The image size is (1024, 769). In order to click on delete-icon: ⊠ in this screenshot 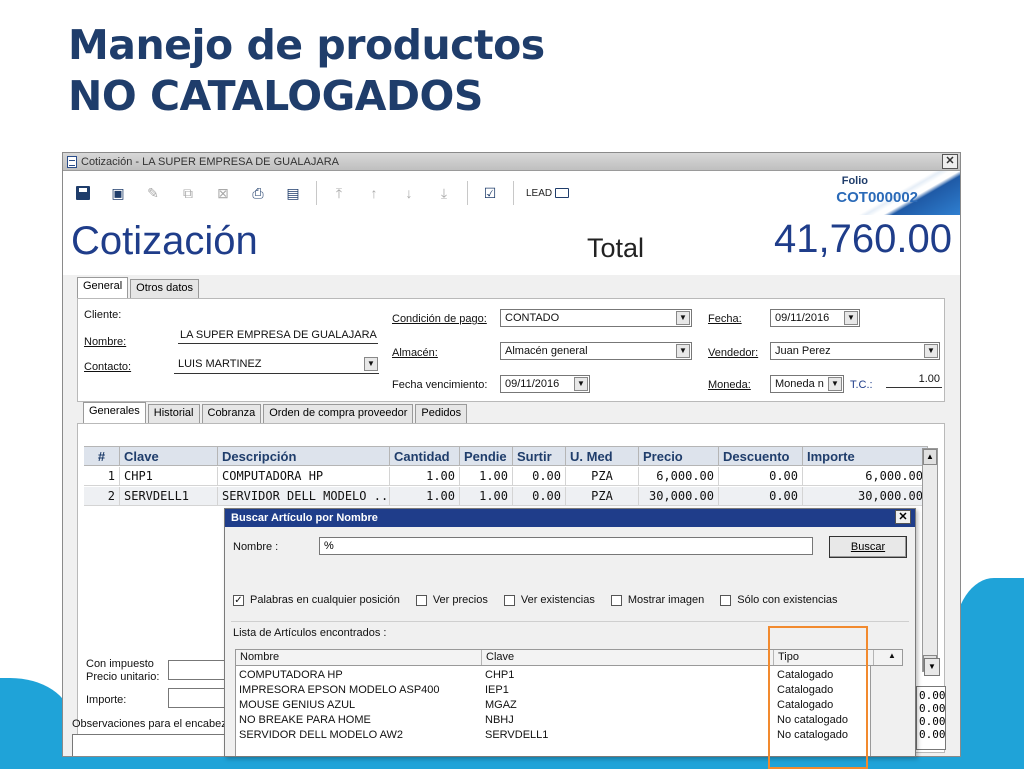, I will do `click(223, 192)`.